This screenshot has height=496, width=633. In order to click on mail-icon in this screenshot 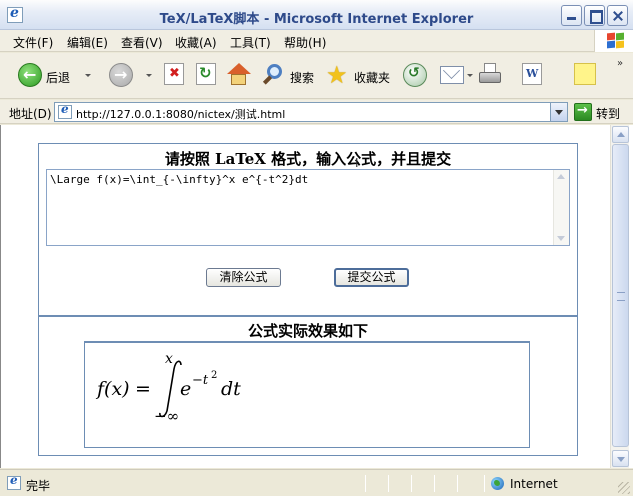, I will do `click(452, 75)`.